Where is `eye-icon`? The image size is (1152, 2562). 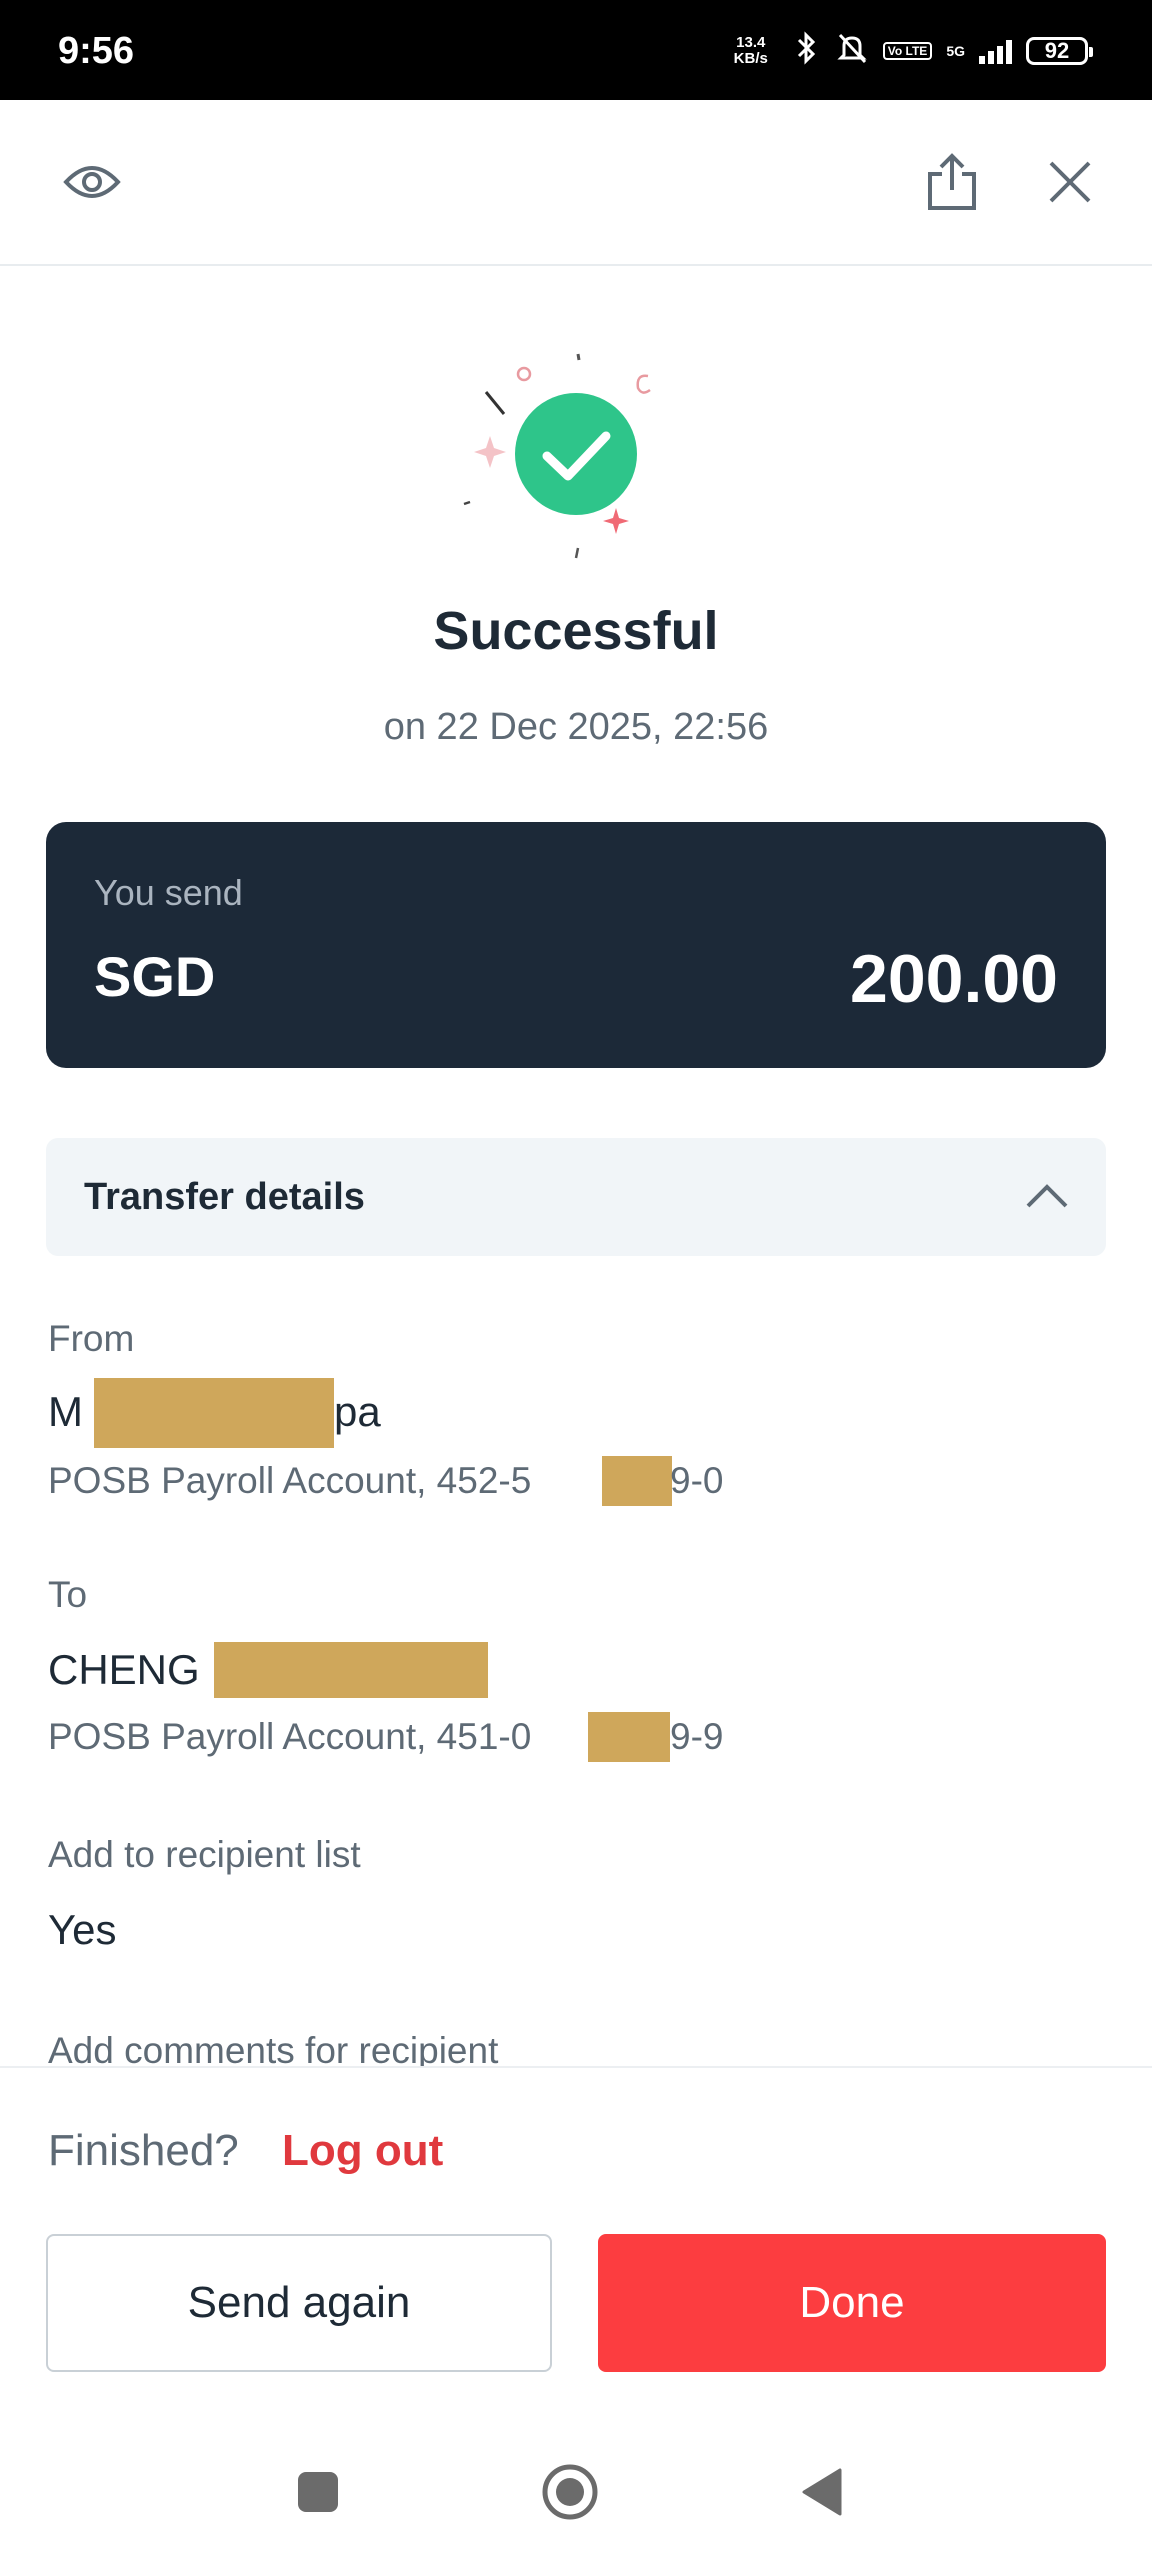
eye-icon is located at coordinates (92, 182).